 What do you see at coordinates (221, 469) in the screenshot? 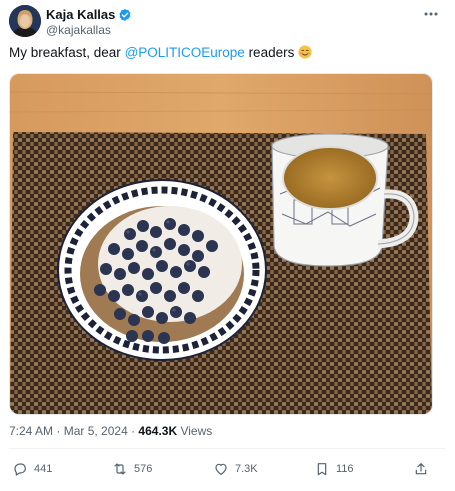
I see `like-icon` at bounding box center [221, 469].